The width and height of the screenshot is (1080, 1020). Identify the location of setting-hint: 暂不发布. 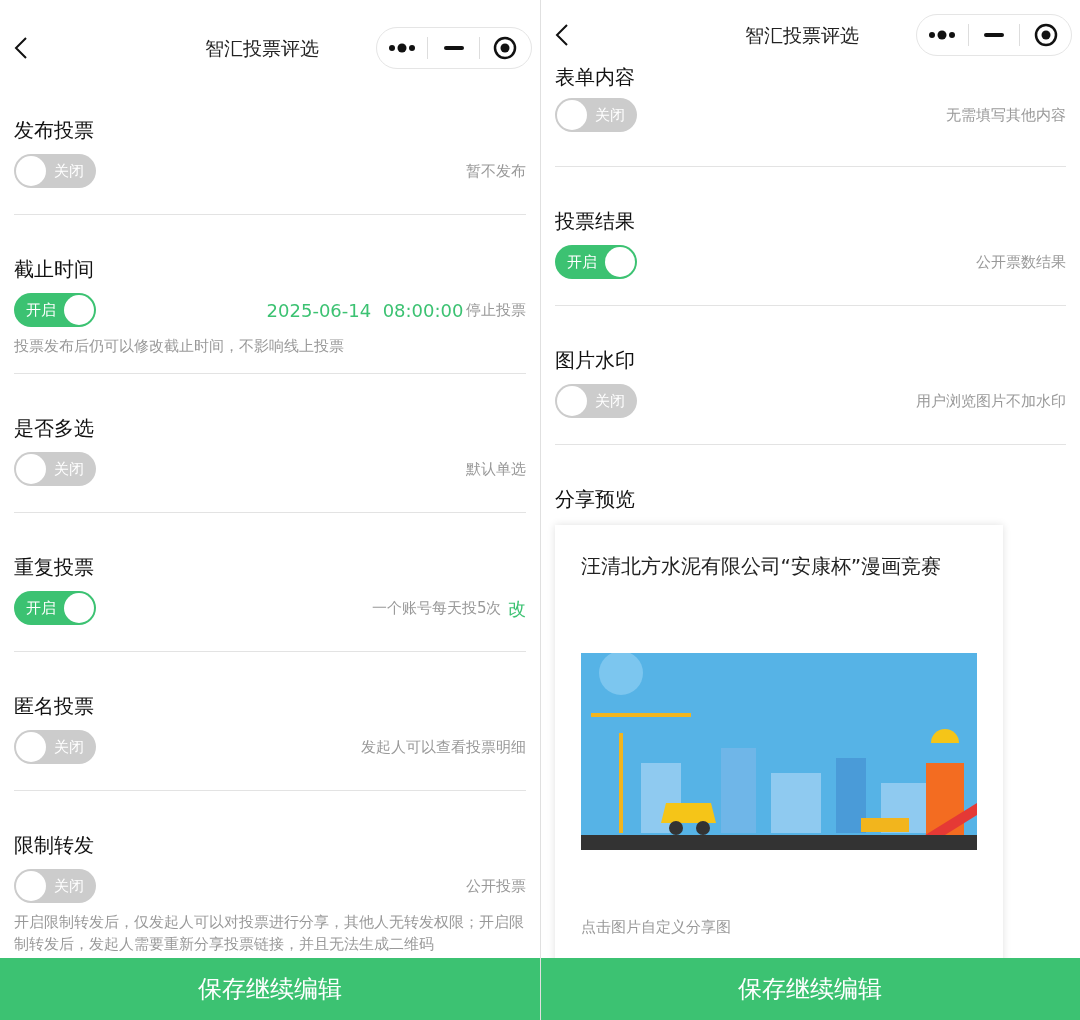
(495, 171).